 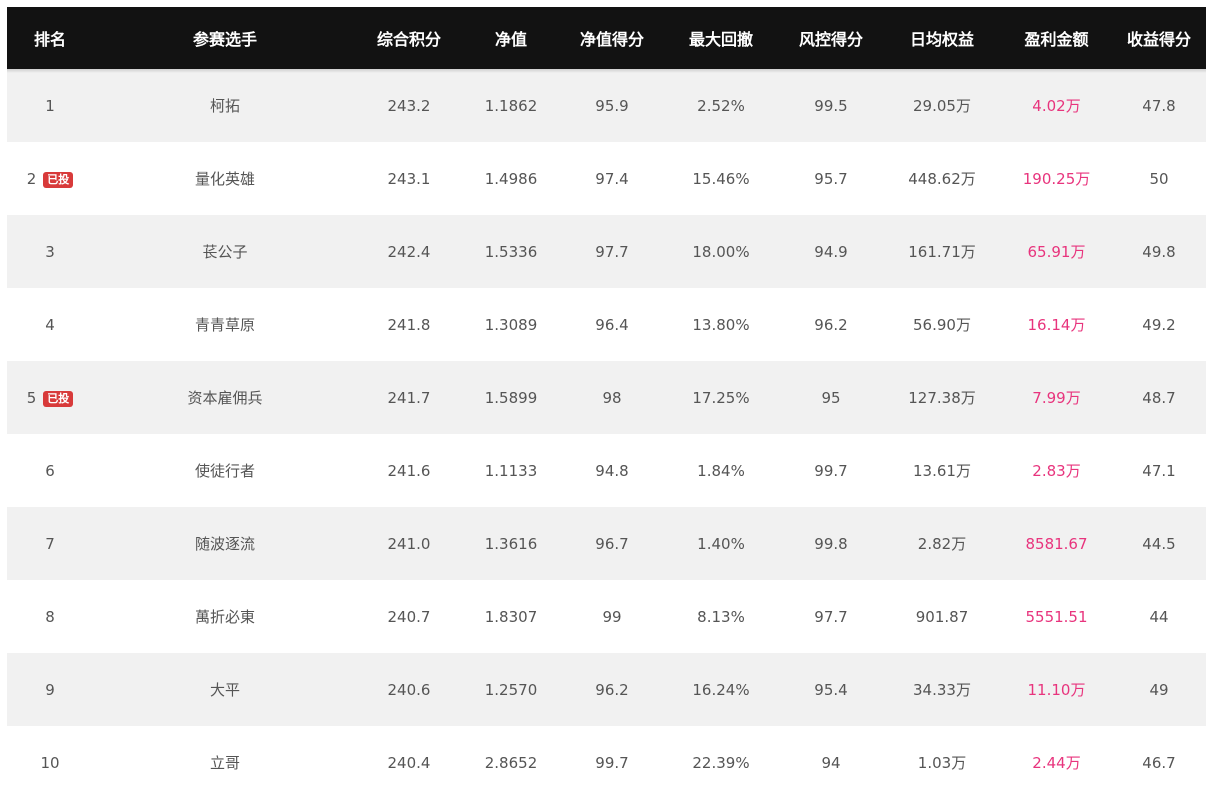 What do you see at coordinates (612, 543) in the screenshot?
I see `nav-score-cell: 96.7` at bounding box center [612, 543].